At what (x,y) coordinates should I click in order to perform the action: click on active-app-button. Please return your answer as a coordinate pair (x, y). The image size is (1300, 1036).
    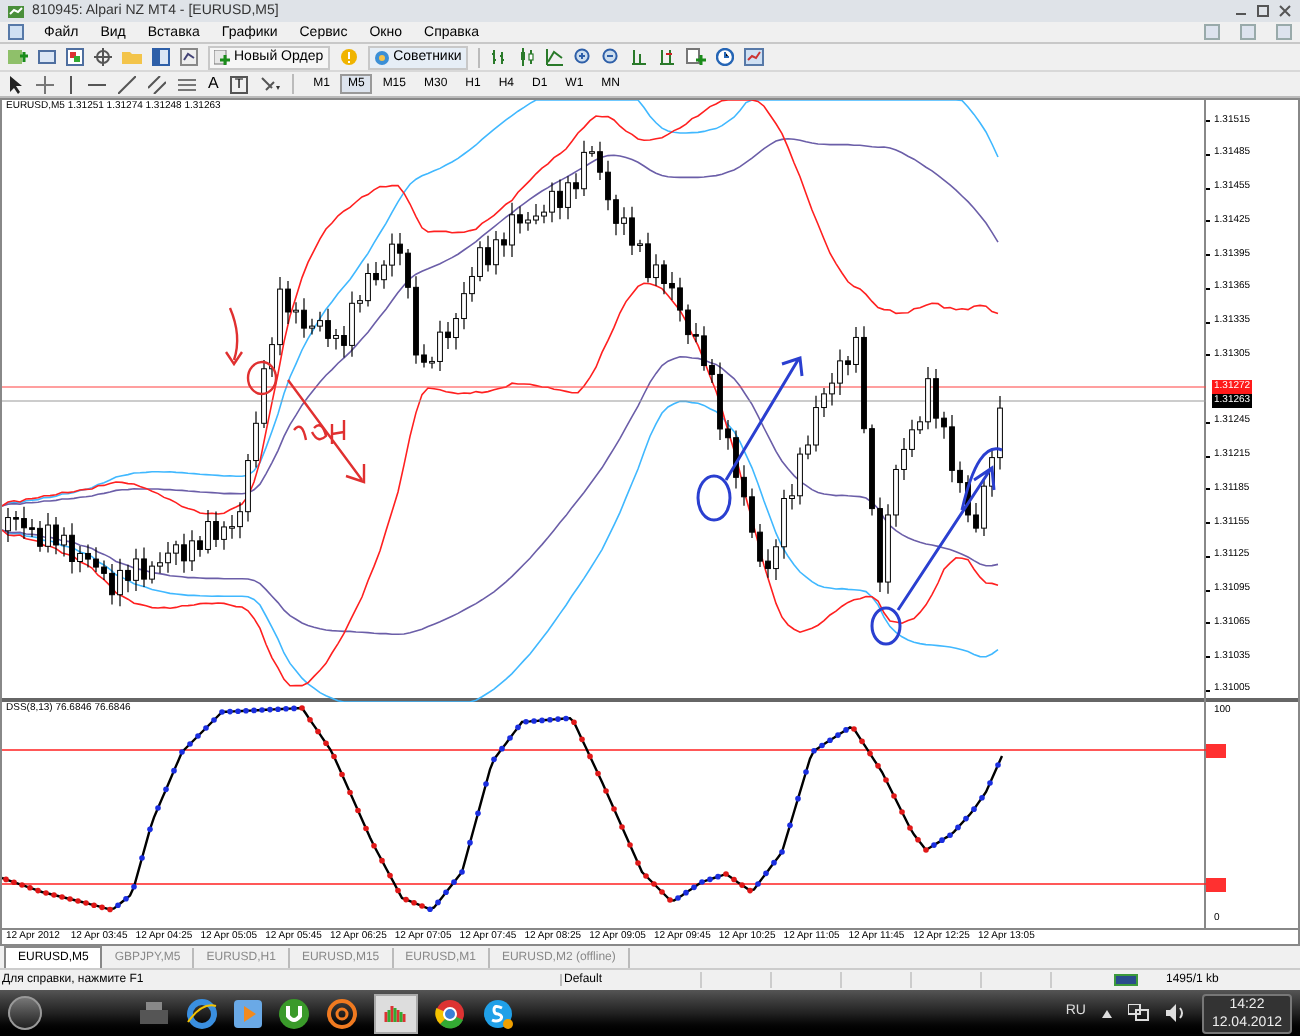
    Looking at the image, I should click on (396, 1013).